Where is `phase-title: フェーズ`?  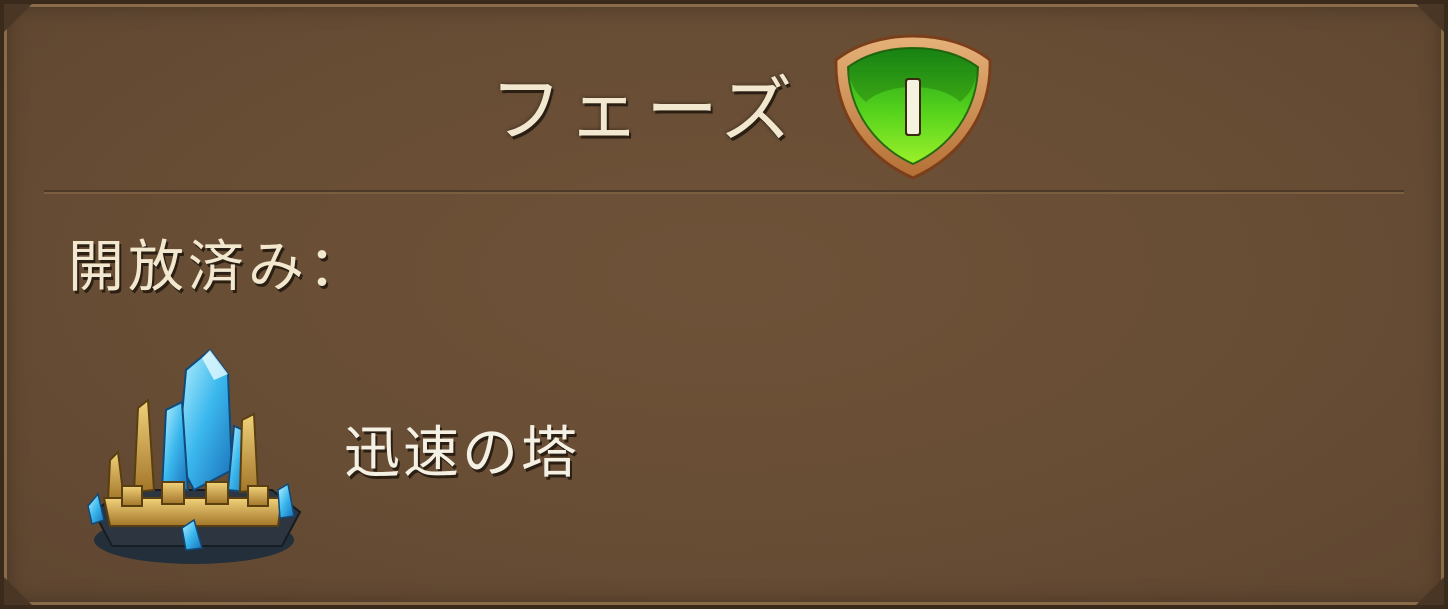 phase-title: フェーズ is located at coordinates (644, 110).